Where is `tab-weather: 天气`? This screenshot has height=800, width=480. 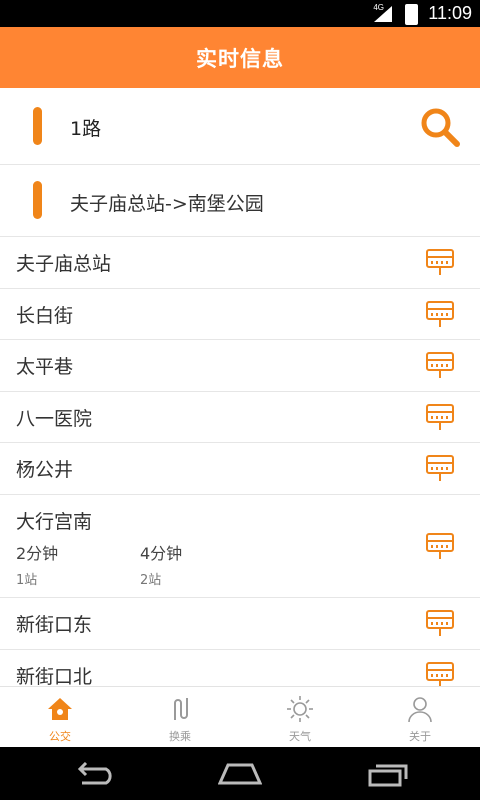 tab-weather: 天气 is located at coordinates (300, 717).